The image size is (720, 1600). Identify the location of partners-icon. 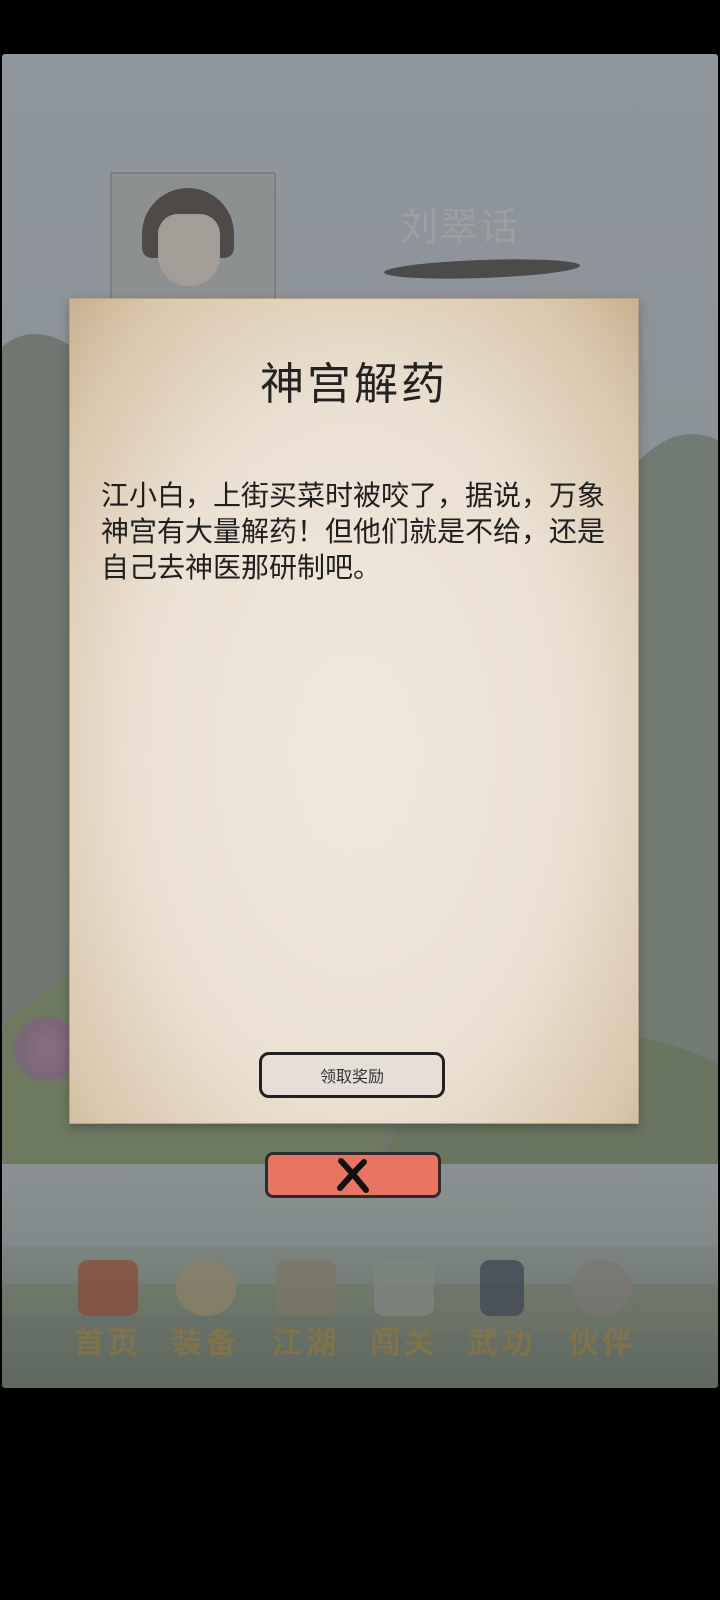
(602, 1288).